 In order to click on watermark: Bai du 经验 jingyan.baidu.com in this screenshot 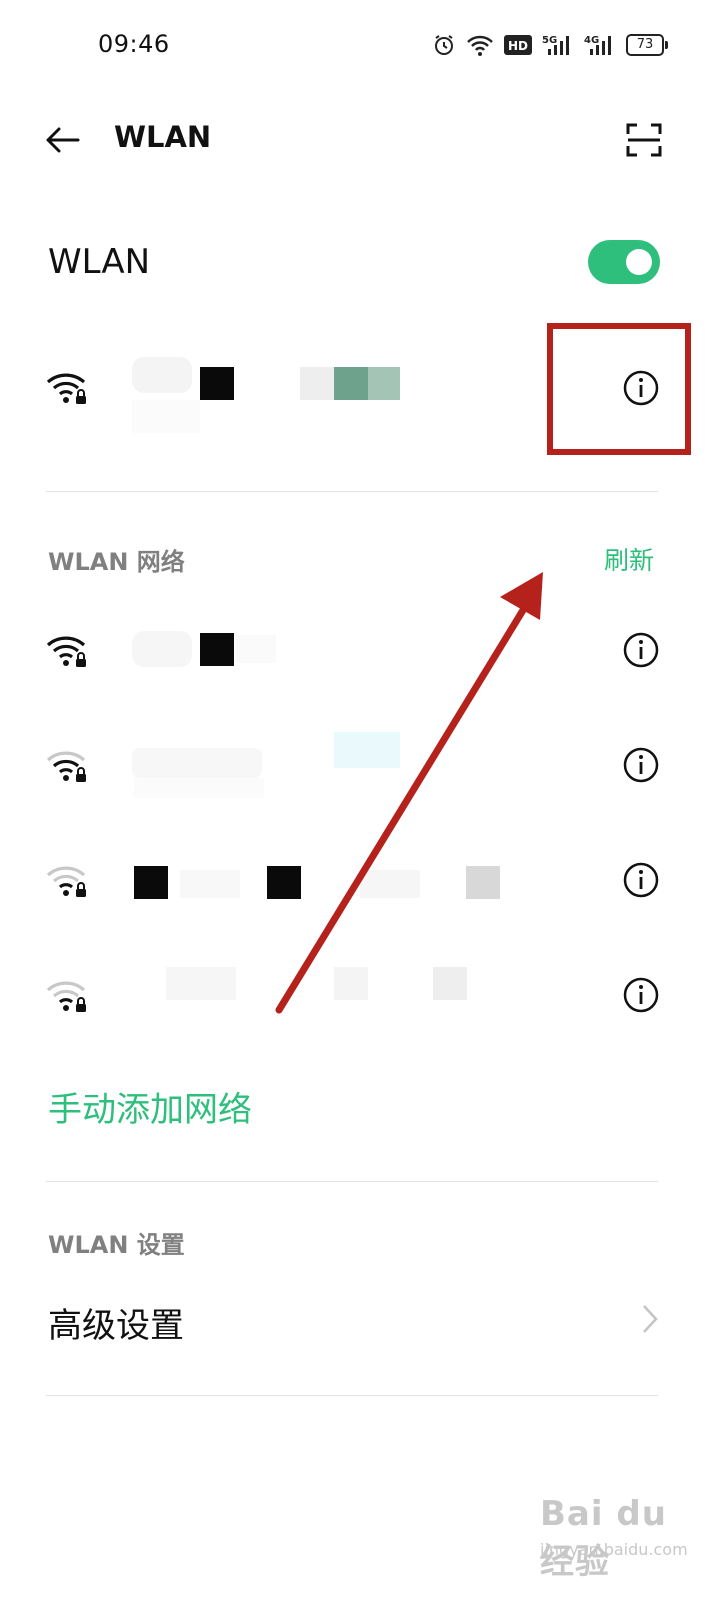, I will do `click(620, 1537)`.